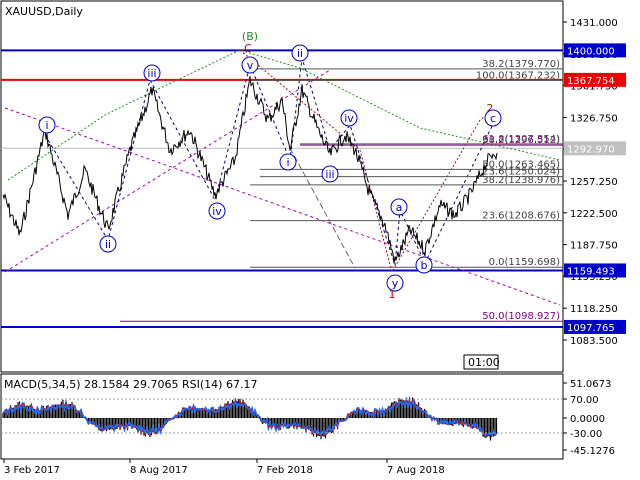 The image size is (640, 480). Describe the element at coordinates (586, 434) in the screenshot. I see `indicator-tick-label: -30.00` at that location.